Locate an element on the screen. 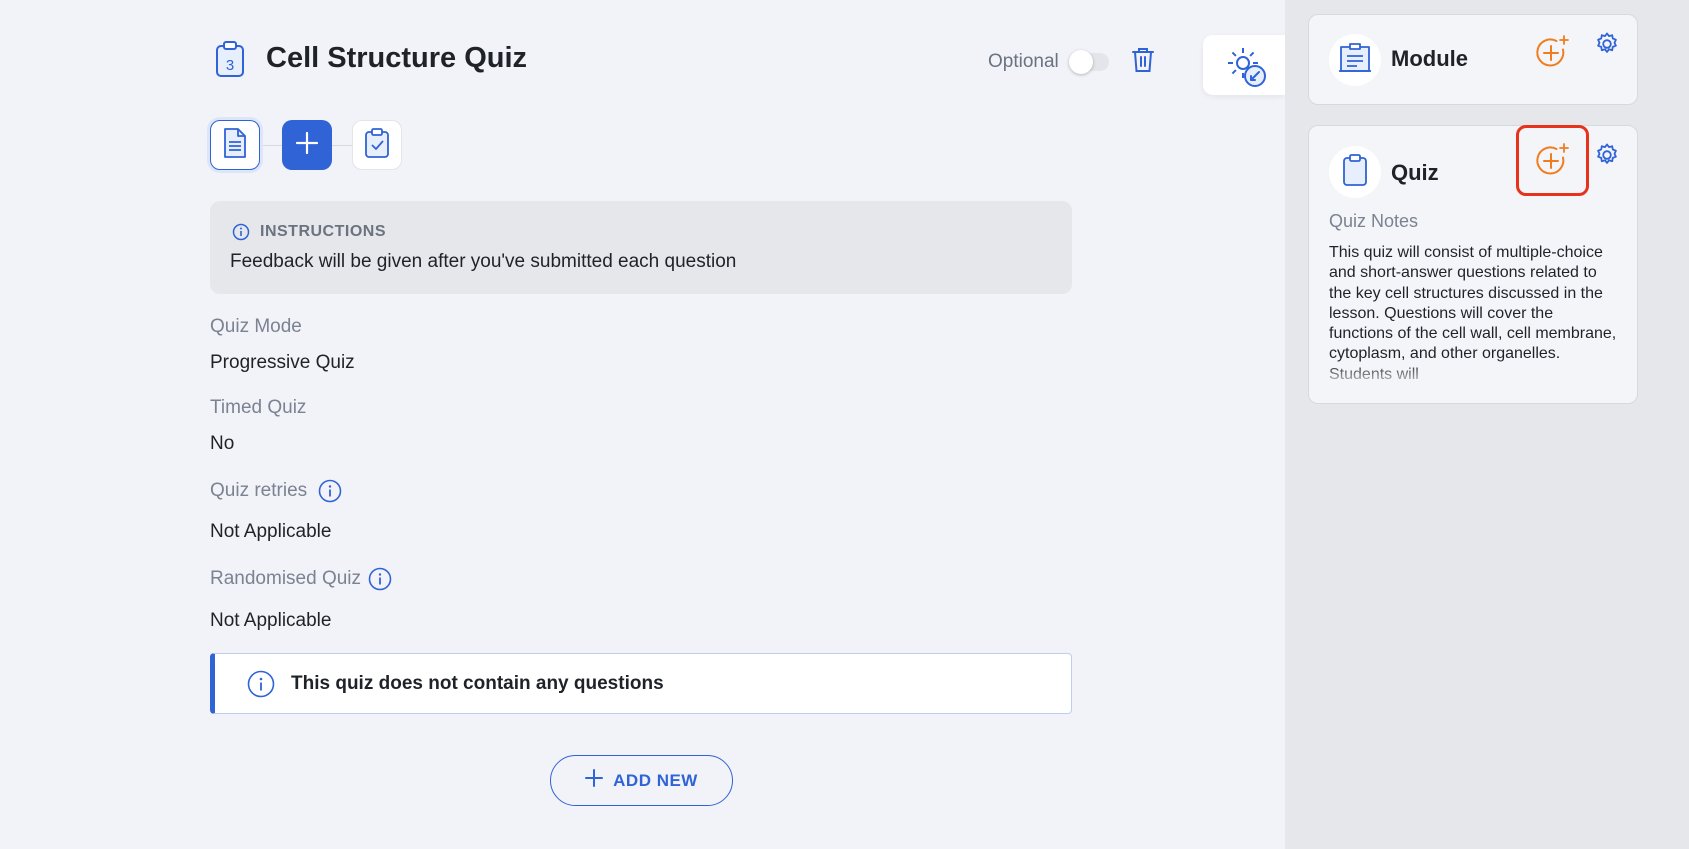  module-icon is located at coordinates (1355, 60).